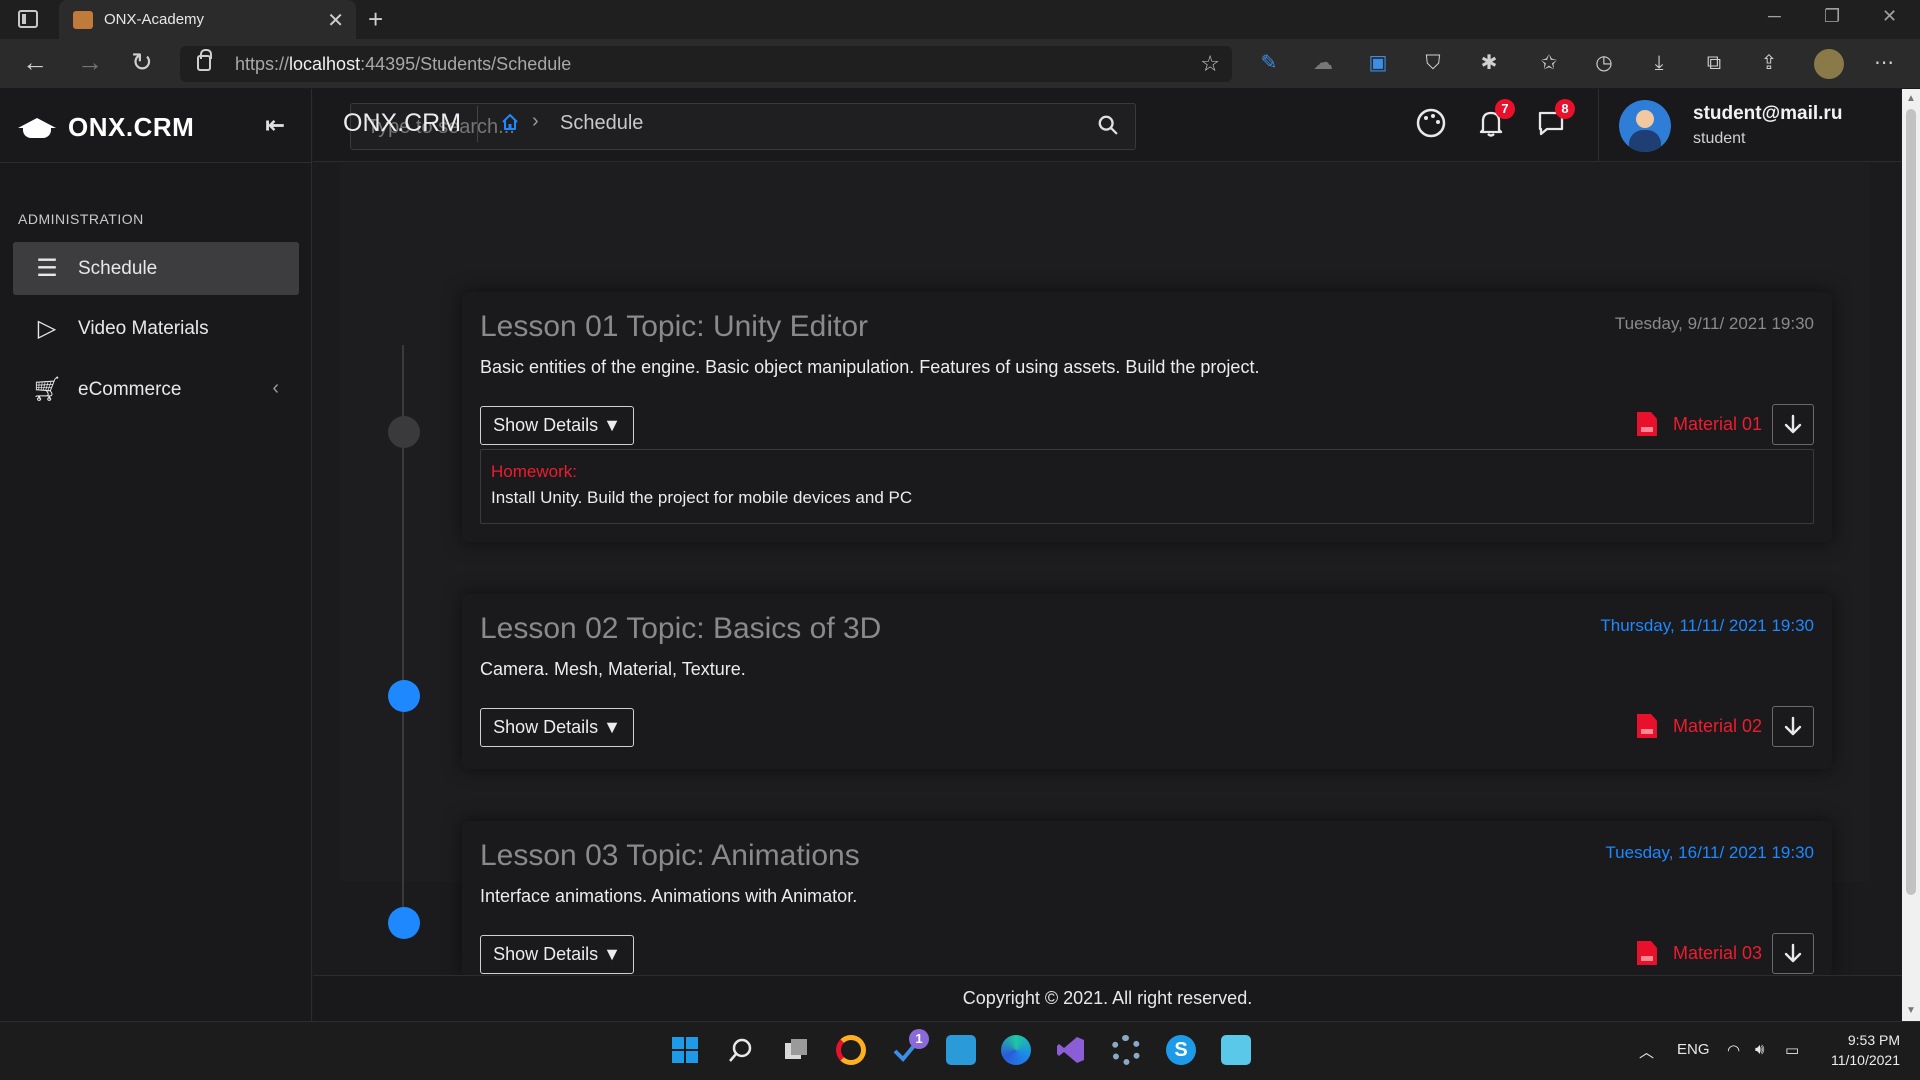 This screenshot has width=1920, height=1080. Describe the element at coordinates (1108, 125) in the screenshot. I see `search-icon` at that location.